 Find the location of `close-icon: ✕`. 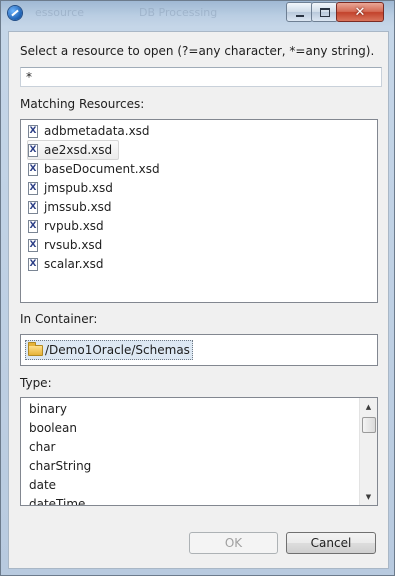

close-icon: ✕ is located at coordinates (360, 12).